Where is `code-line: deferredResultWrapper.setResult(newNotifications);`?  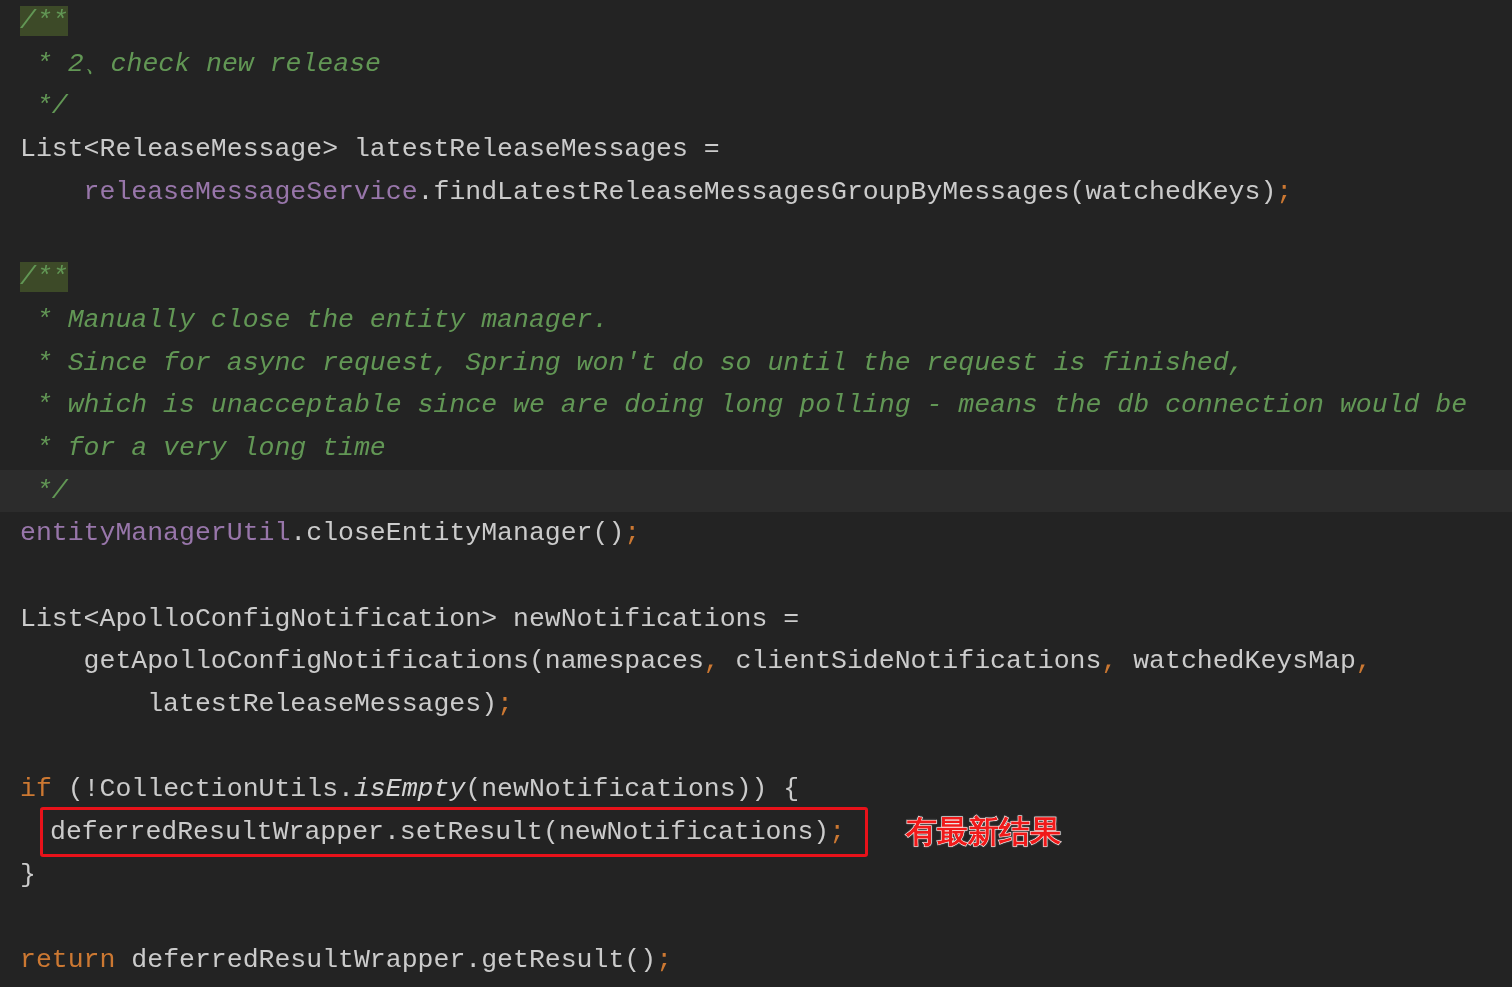
code-line: deferredResultWrapper.setResult(newNotifications); is located at coordinates (448, 833).